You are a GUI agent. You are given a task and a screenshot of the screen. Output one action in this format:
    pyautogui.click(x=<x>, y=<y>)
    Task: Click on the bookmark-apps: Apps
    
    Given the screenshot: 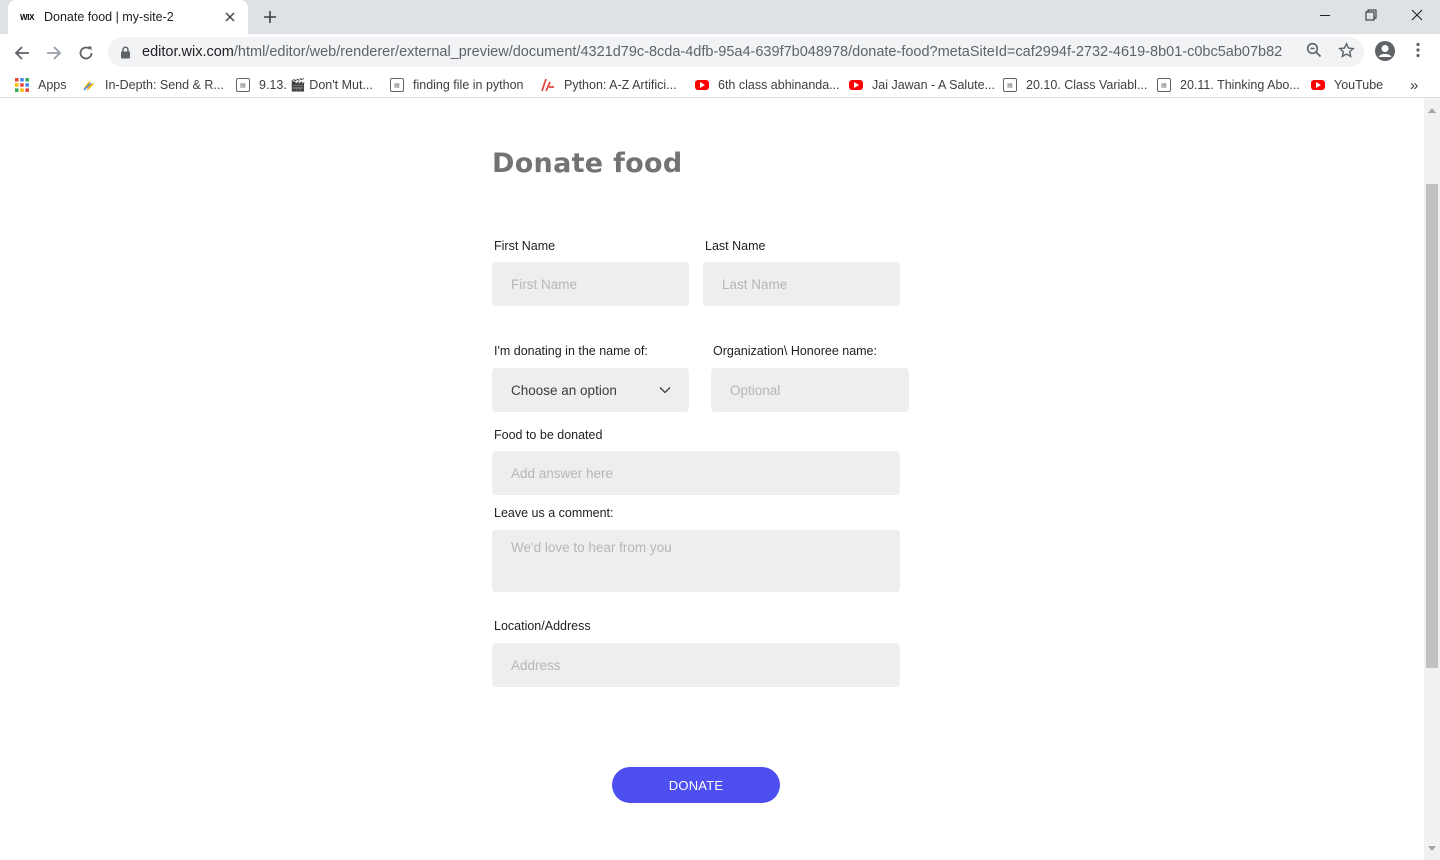 What is the action you would take?
    pyautogui.click(x=40, y=85)
    